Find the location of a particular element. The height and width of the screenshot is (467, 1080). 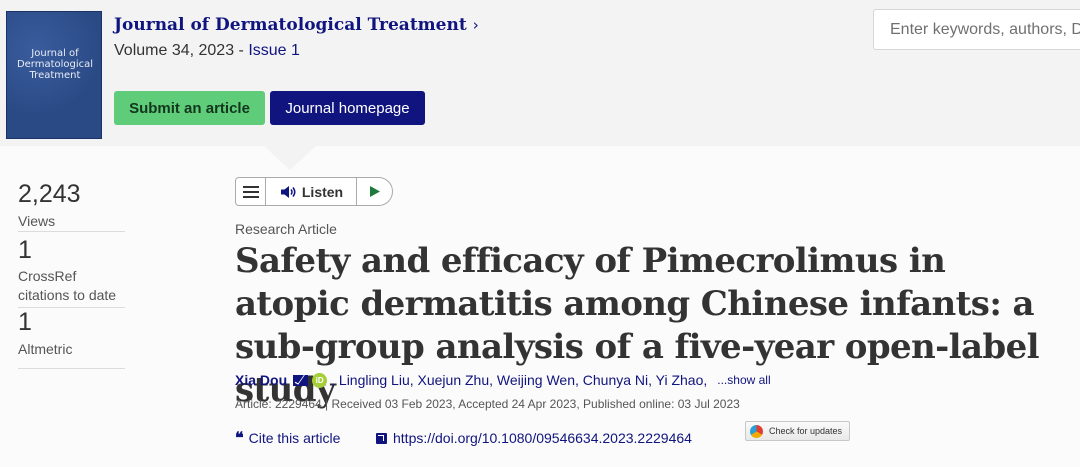

journal-cover-image: Journal of Dermatological Treatment is located at coordinates (54, 75).